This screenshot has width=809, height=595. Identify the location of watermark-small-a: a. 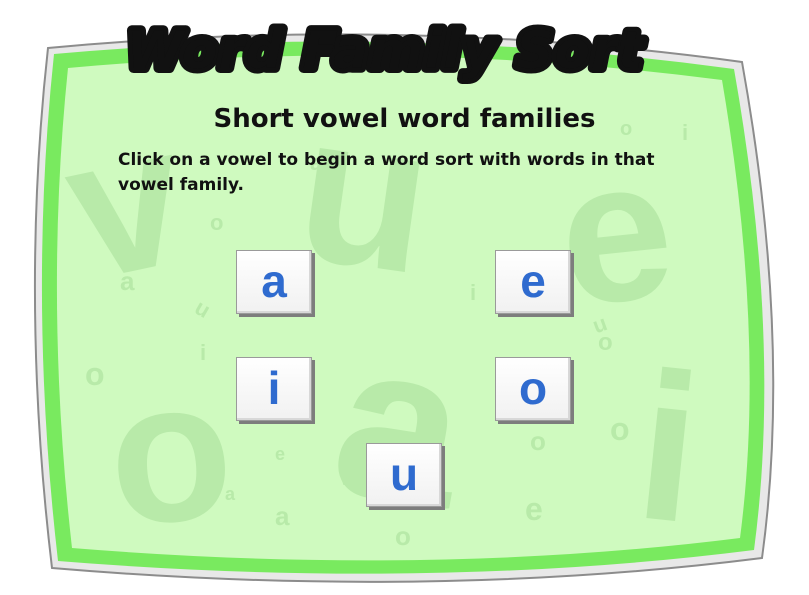
(127, 281).